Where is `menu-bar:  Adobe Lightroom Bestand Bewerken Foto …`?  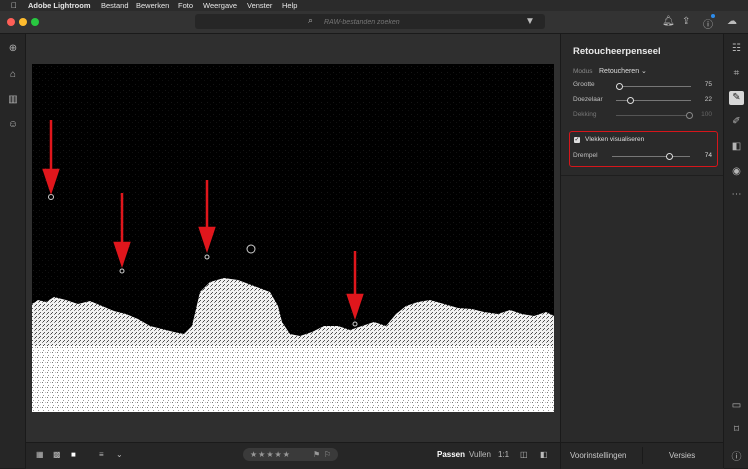 menu-bar:  Adobe Lightroom Bestand Bewerken Foto … is located at coordinates (374, 5).